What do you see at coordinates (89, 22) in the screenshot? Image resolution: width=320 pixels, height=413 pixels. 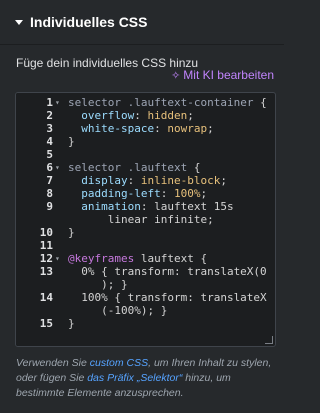 I see `section-title: Individuelles CSS` at bounding box center [89, 22].